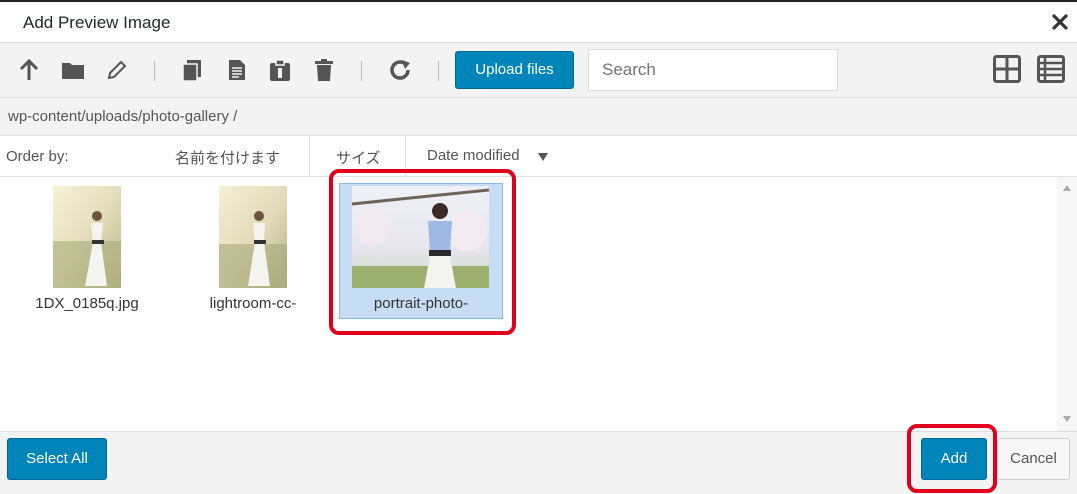 The height and width of the screenshot is (494, 1077). What do you see at coordinates (1067, 304) in the screenshot?
I see `scrollbar` at bounding box center [1067, 304].